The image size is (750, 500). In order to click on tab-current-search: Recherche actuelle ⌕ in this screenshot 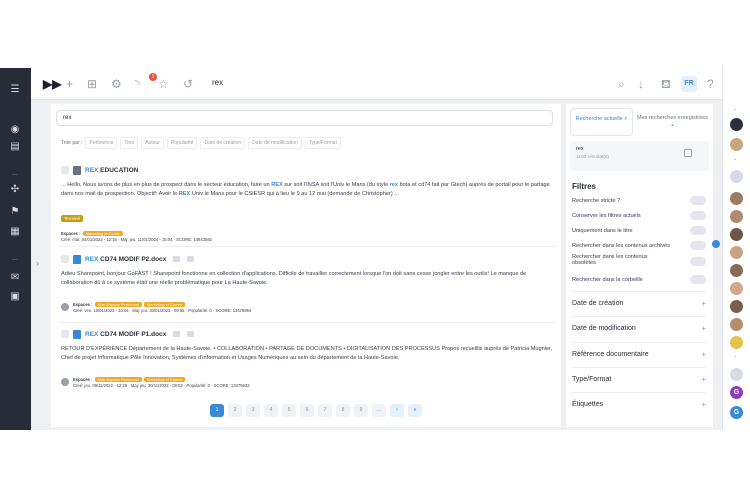, I will do `click(601, 122)`.